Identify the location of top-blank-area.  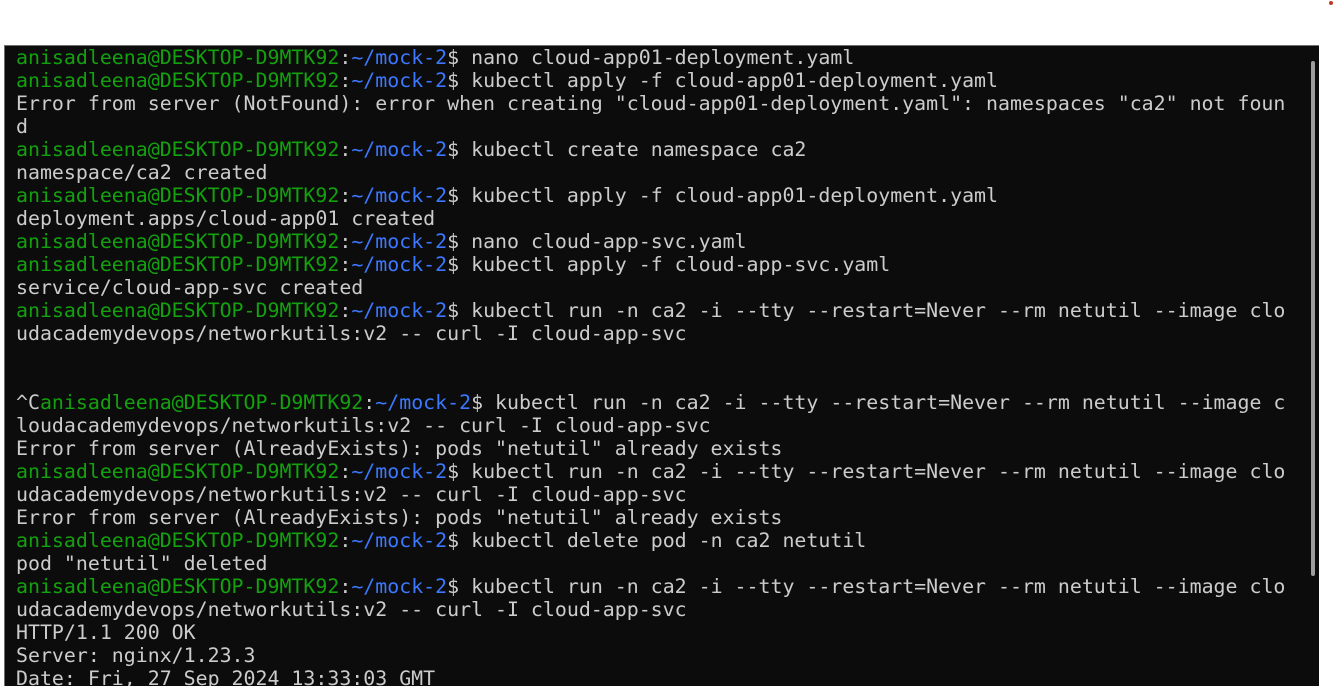
(667, 22).